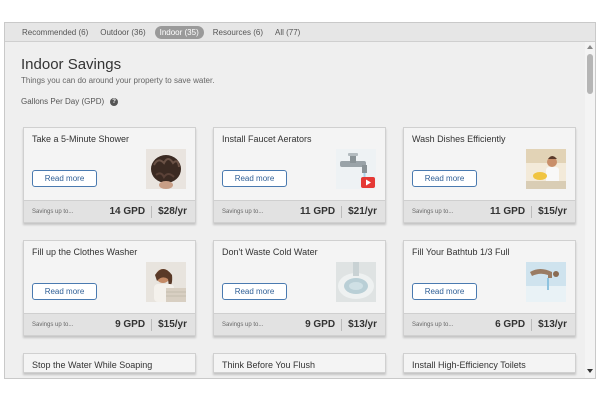 Image resolution: width=600 pixels, height=400 pixels. Describe the element at coordinates (590, 371) in the screenshot. I see `scroll-down-arrow-icon` at that location.